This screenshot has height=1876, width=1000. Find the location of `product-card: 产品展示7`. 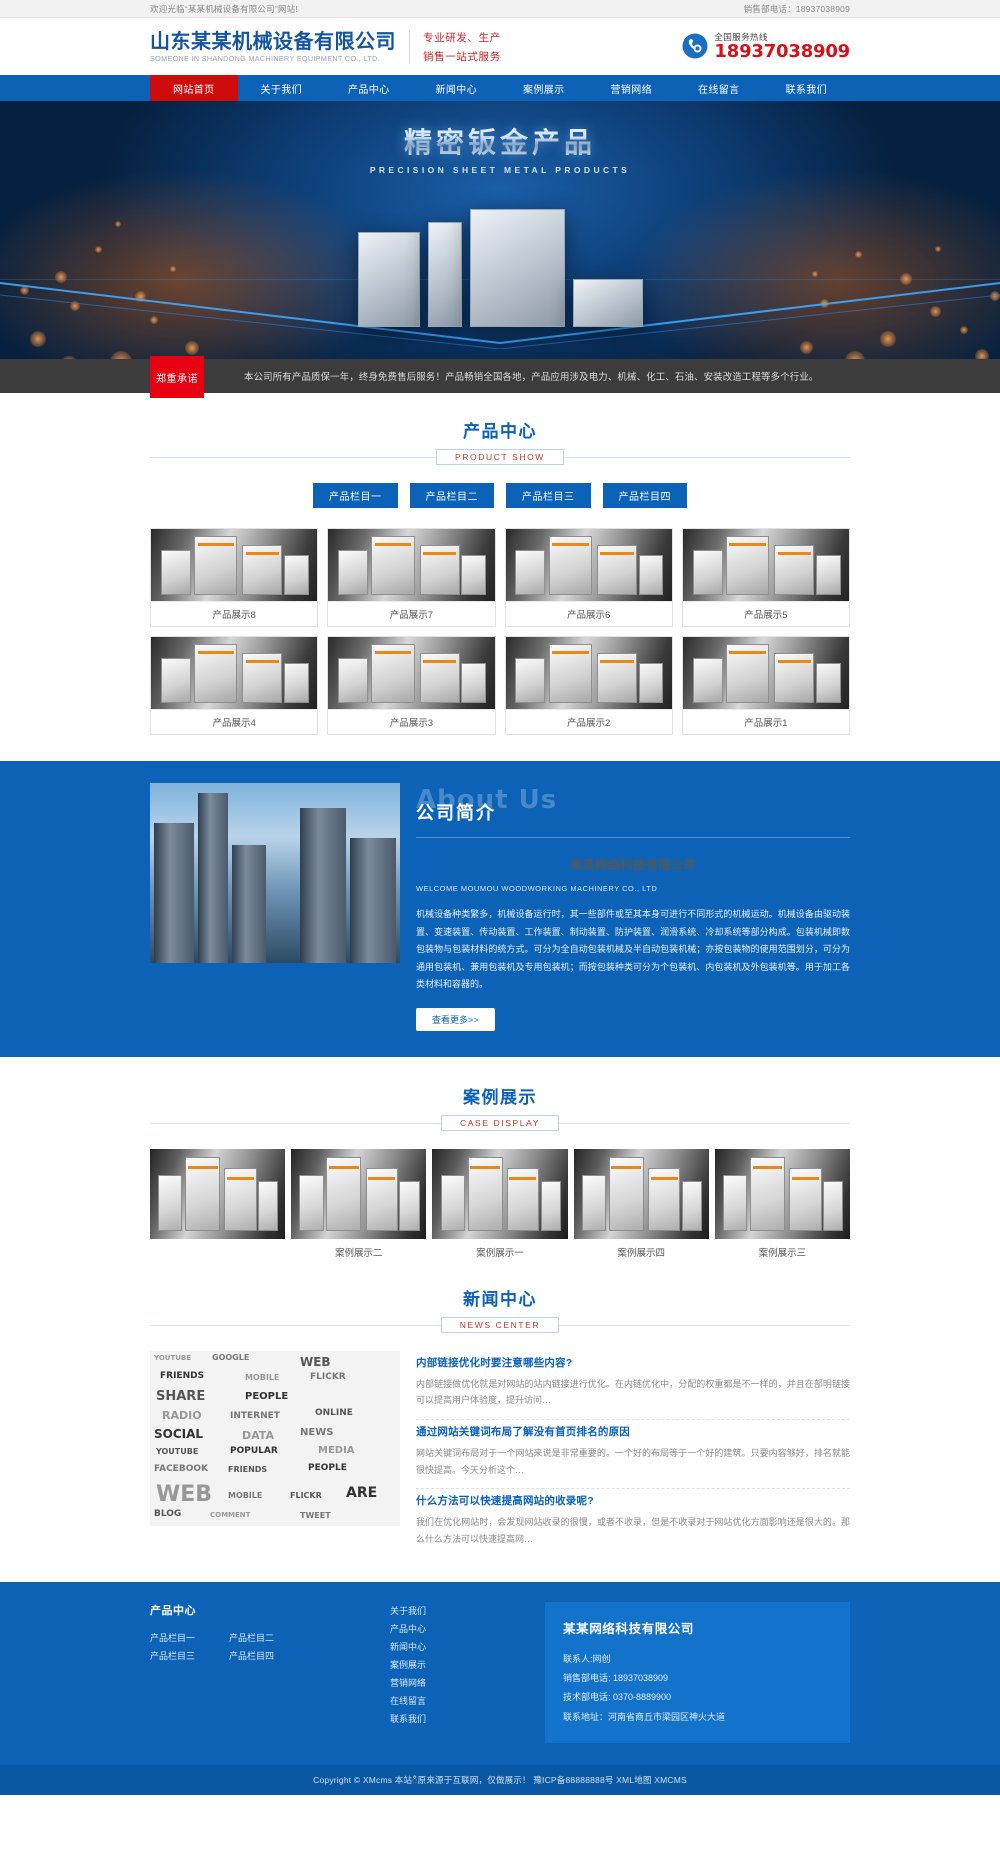

product-card: 产品展示7 is located at coordinates (411, 577).